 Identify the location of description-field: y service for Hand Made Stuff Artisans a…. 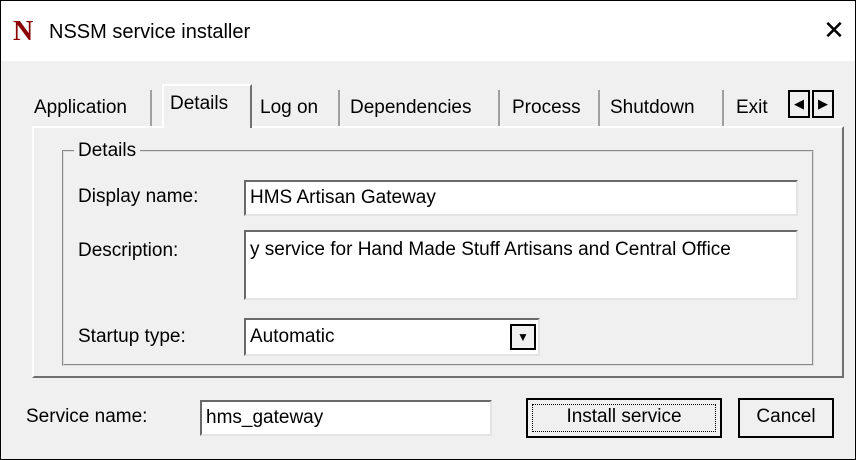
(521, 265).